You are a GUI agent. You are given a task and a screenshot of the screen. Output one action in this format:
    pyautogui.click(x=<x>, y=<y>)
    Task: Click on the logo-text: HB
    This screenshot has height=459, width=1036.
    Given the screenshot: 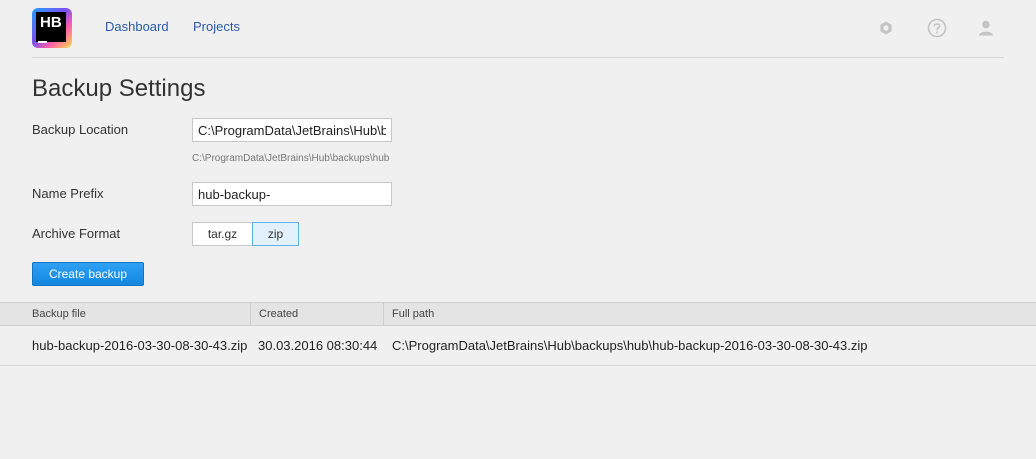 What is the action you would take?
    pyautogui.click(x=51, y=27)
    